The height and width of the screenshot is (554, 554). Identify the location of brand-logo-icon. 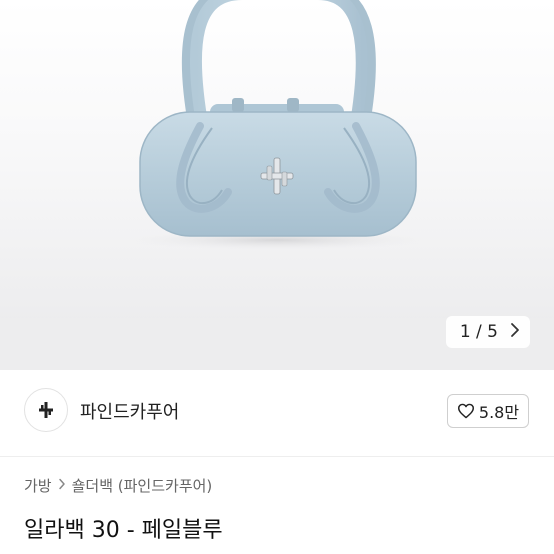
(46, 410).